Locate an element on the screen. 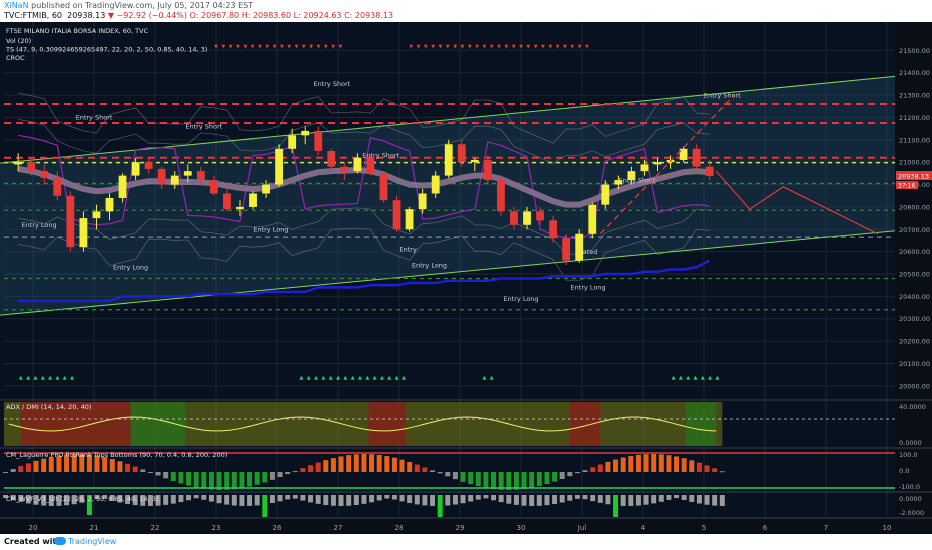 This screenshot has width=932, height=550. indicator-legend: Vol (20) is located at coordinates (18, 41).